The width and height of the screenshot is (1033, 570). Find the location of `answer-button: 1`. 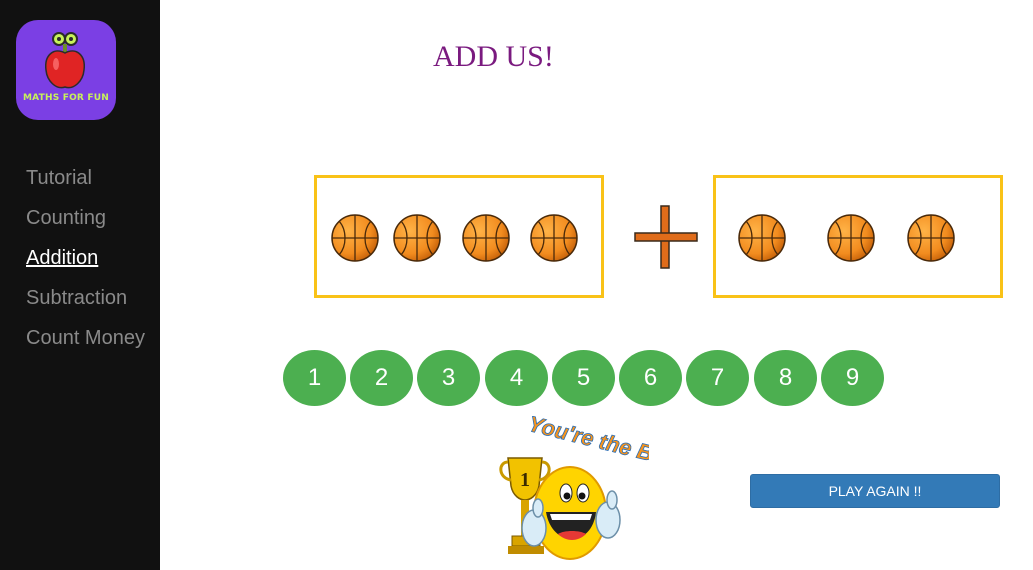

answer-button: 1 is located at coordinates (314, 378).